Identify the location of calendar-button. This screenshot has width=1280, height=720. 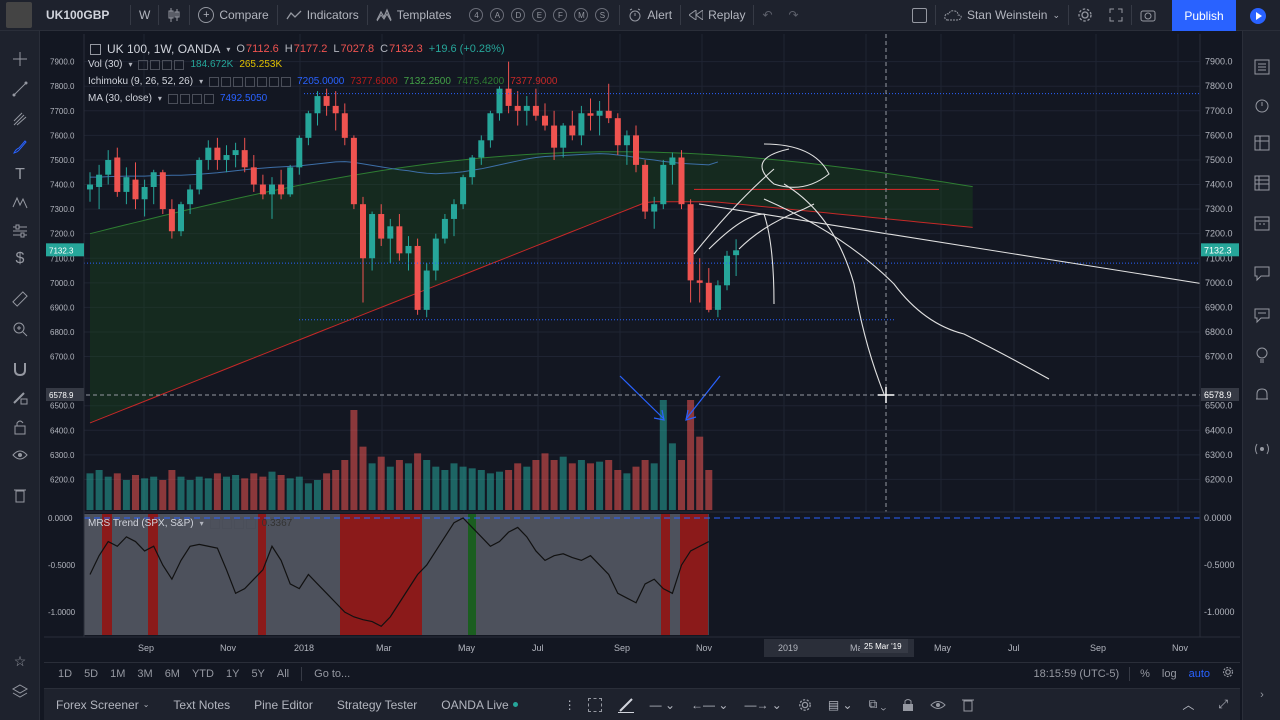
(1262, 223).